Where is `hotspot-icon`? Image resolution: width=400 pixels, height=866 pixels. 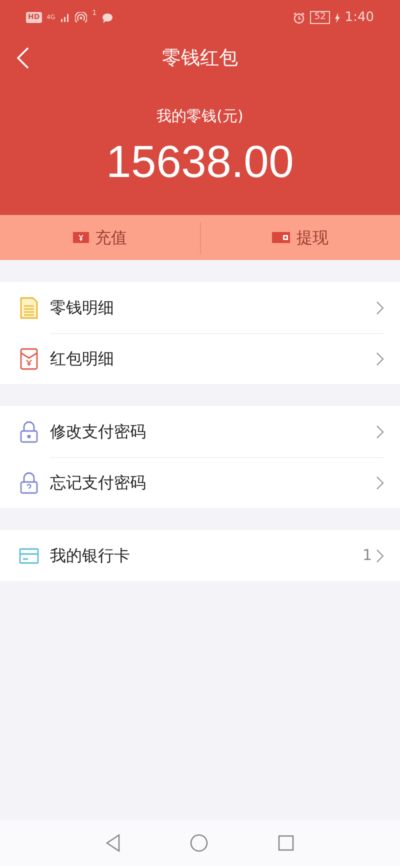 hotspot-icon is located at coordinates (81, 18).